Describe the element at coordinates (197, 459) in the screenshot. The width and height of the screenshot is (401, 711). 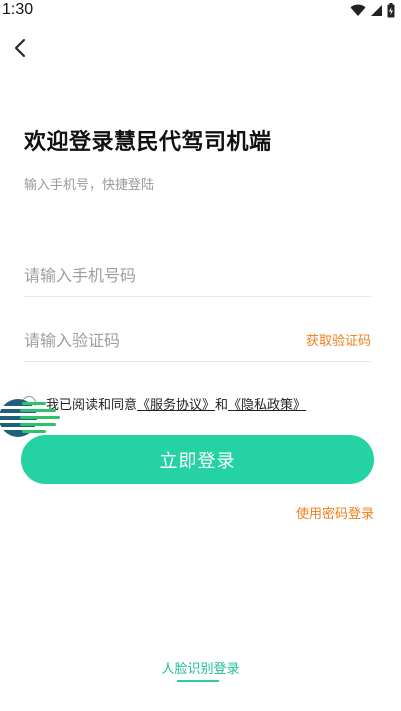
I see `login-button: 立即登录` at that location.